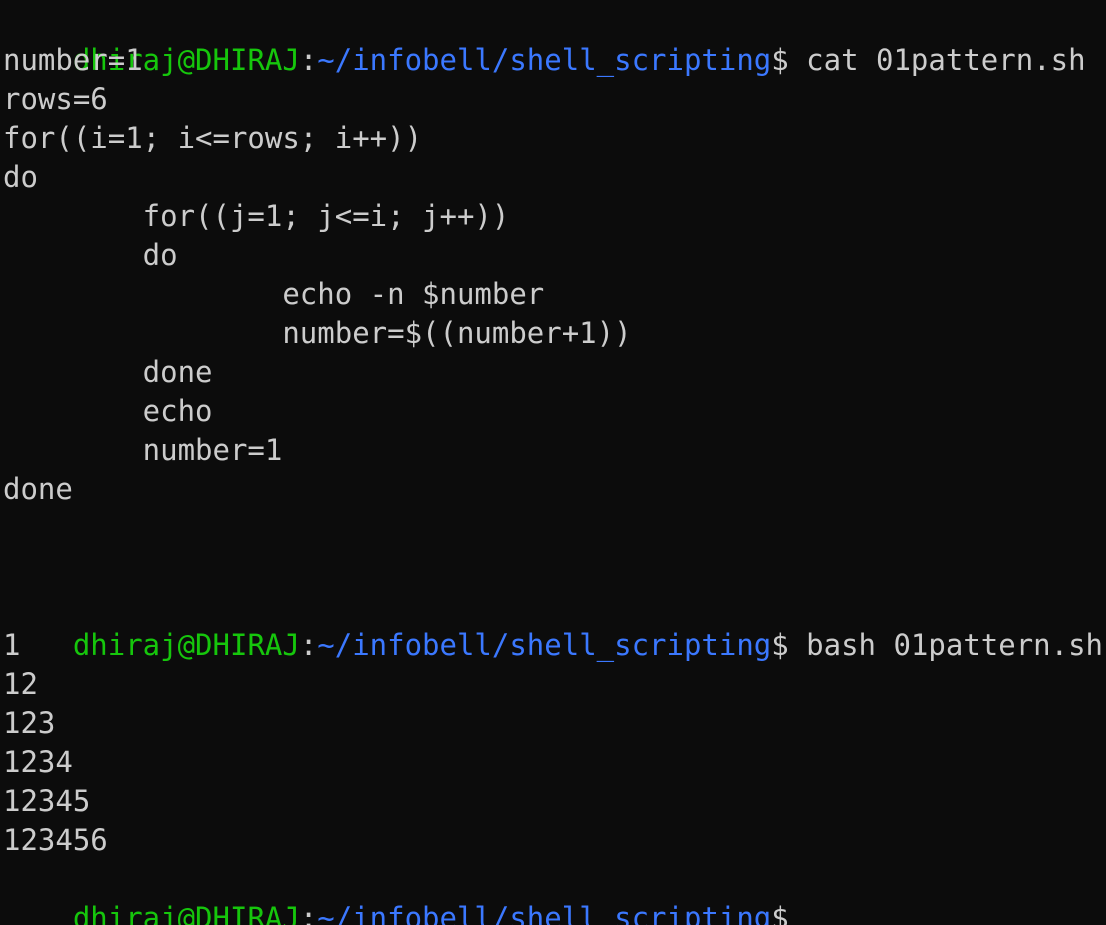 This screenshot has width=1106, height=925. I want to click on output-line: 123, so click(29, 723).